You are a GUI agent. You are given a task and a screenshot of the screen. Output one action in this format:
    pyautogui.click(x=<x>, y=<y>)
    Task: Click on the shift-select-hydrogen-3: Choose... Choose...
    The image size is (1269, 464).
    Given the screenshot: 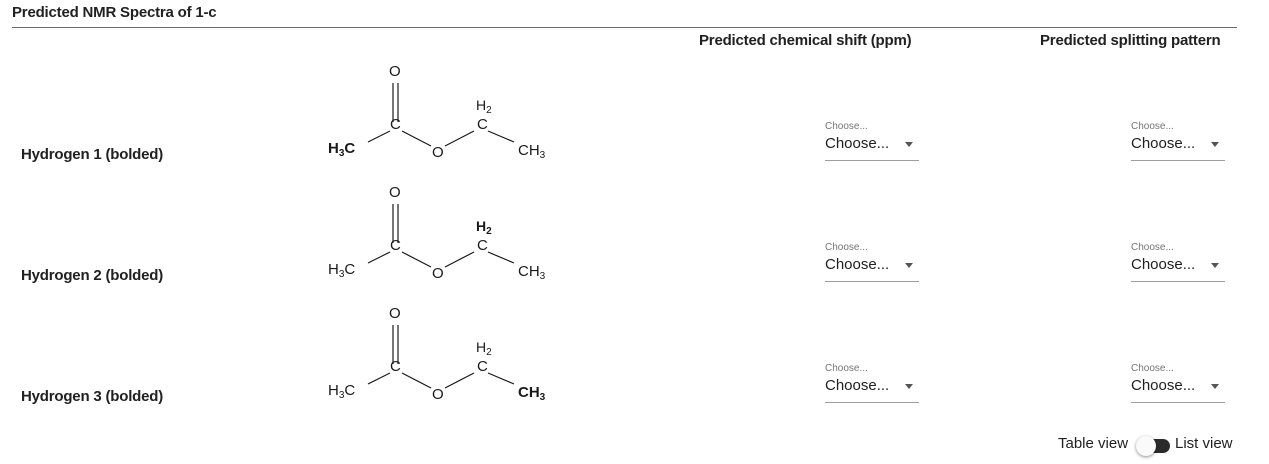 What is the action you would take?
    pyautogui.click(x=872, y=383)
    